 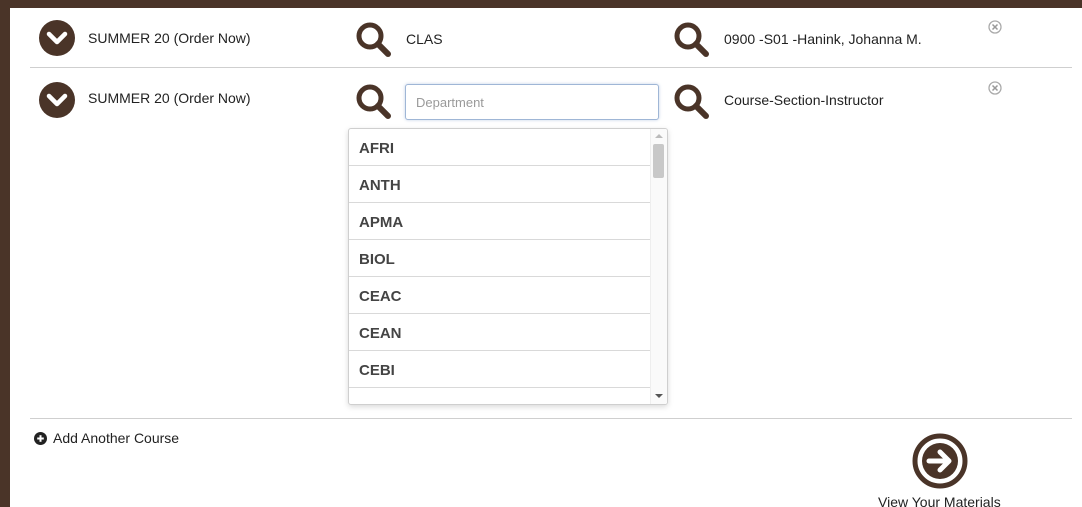 I want to click on dropdown-scrollbar, so click(x=658, y=266).